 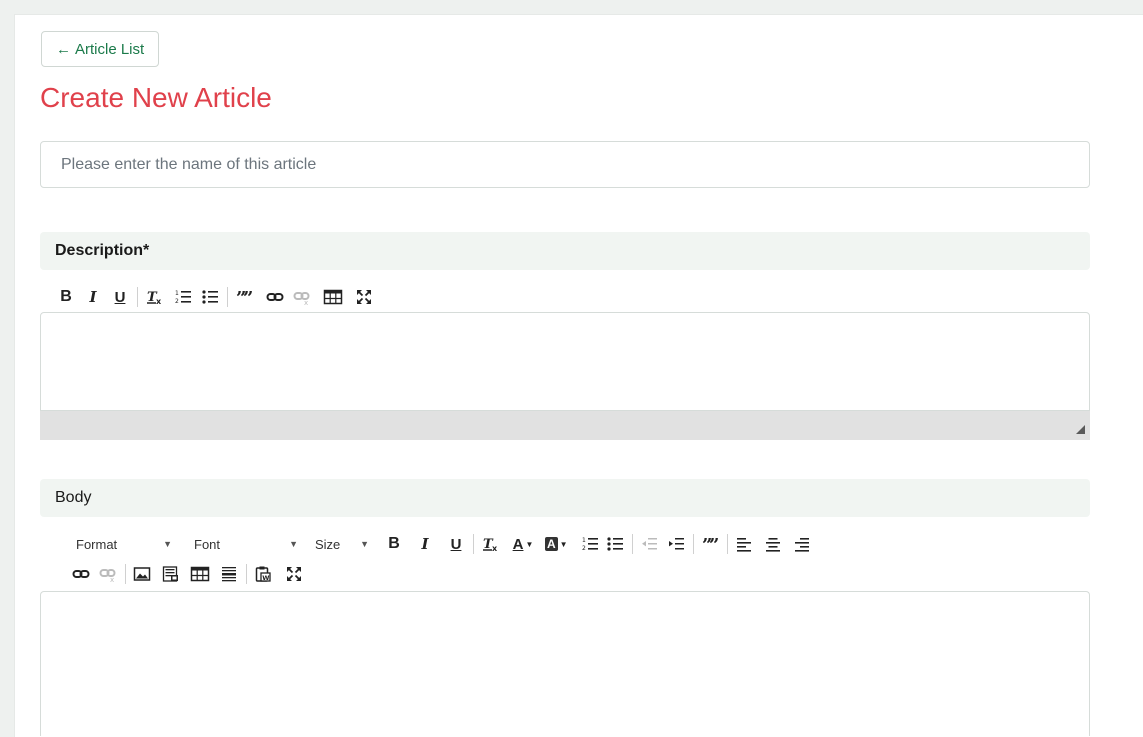 I want to click on paste-from-word-button: W, so click(x=263, y=574).